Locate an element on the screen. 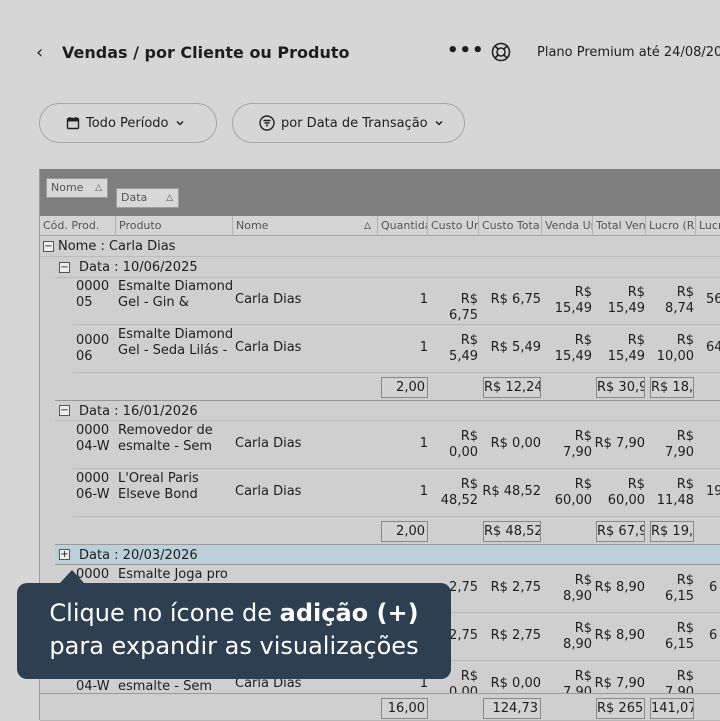 This screenshot has width=720, height=721. group-row-date: − Data : 16/01/2026 is located at coordinates (387, 410).